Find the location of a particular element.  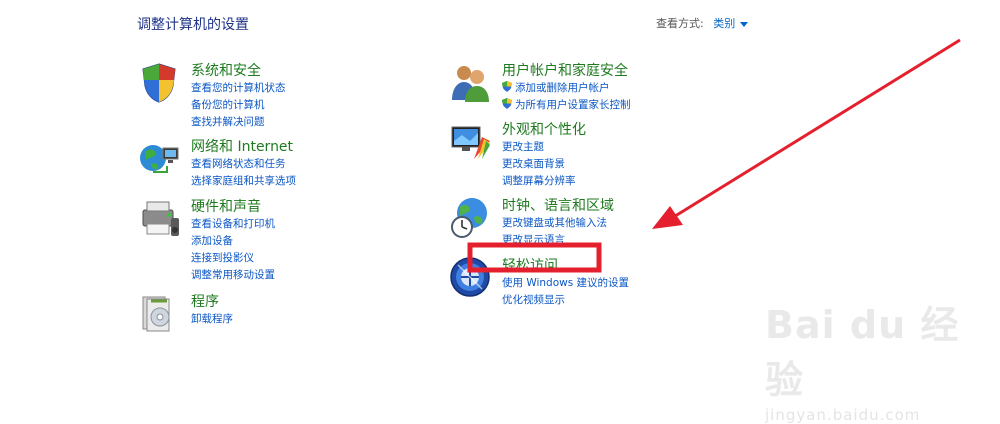

category-title: 系统和安全 is located at coordinates (226, 70).